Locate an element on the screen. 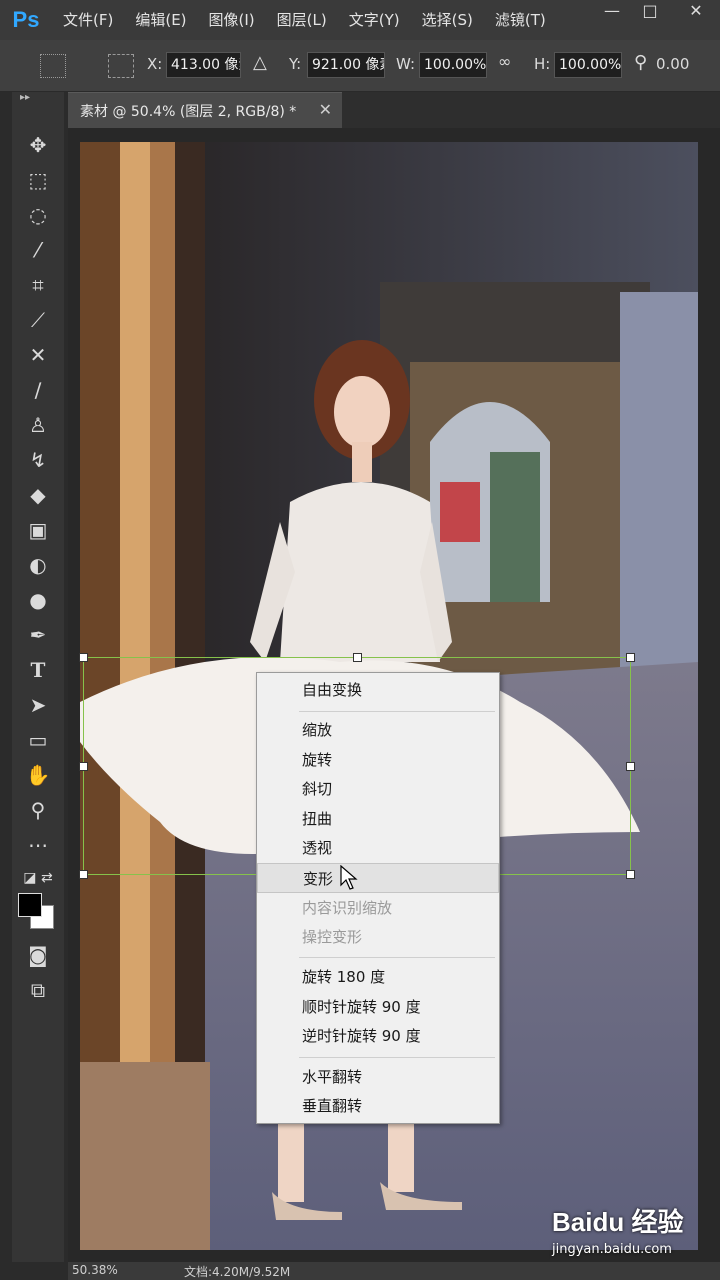 The width and height of the screenshot is (720, 1280). y-field: 921.00 像素 is located at coordinates (346, 65).